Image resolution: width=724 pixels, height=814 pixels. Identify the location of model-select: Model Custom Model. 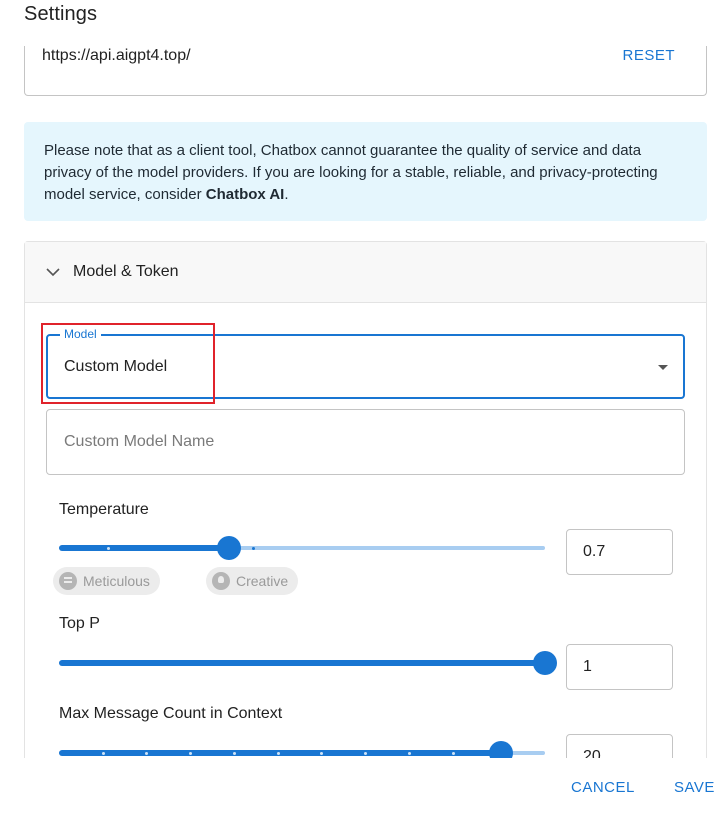
(365, 363).